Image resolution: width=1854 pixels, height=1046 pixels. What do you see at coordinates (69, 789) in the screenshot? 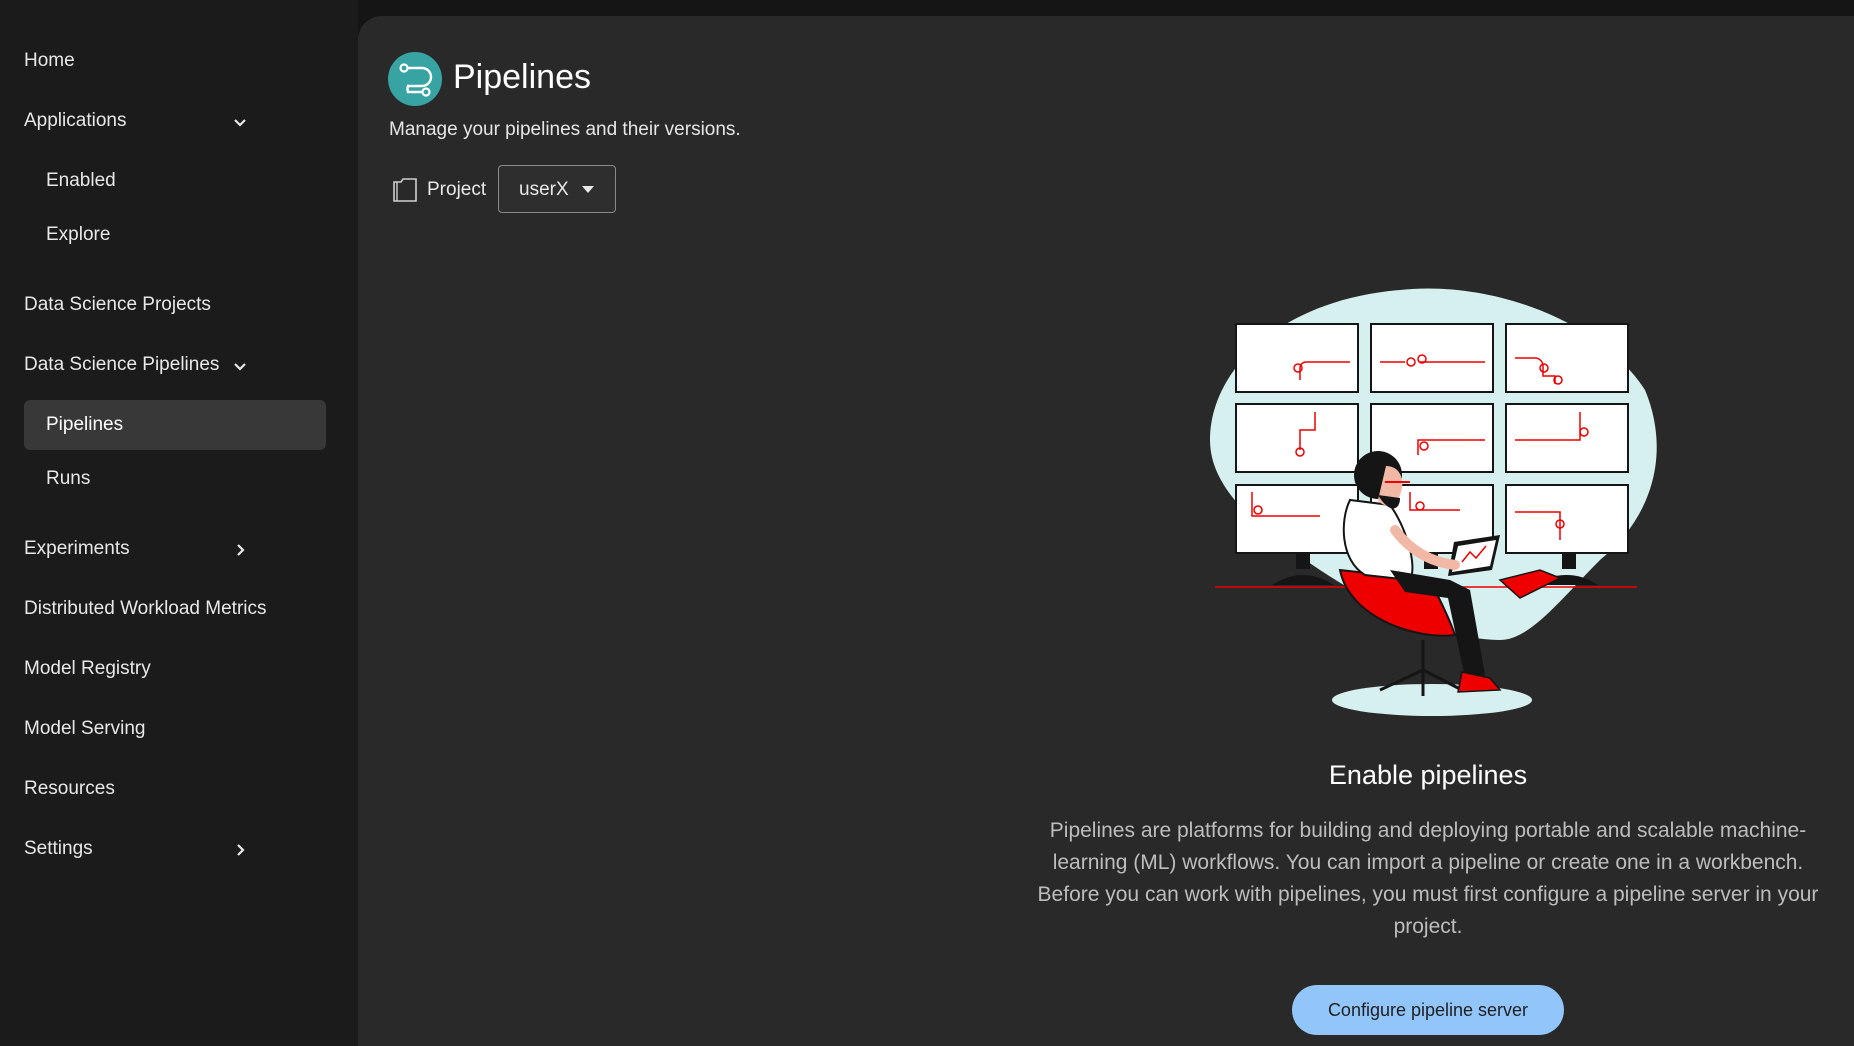
I see `sidebar-item-resources: Resources` at bounding box center [69, 789].